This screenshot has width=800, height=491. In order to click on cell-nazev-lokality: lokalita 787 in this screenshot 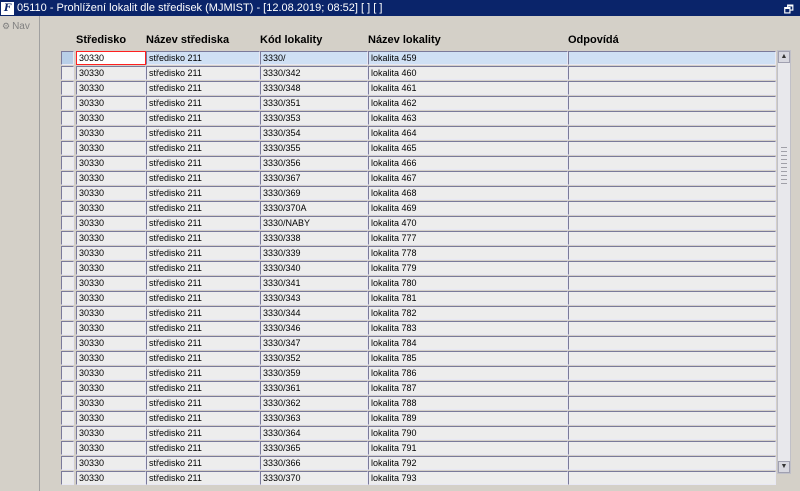, I will do `click(468, 388)`.